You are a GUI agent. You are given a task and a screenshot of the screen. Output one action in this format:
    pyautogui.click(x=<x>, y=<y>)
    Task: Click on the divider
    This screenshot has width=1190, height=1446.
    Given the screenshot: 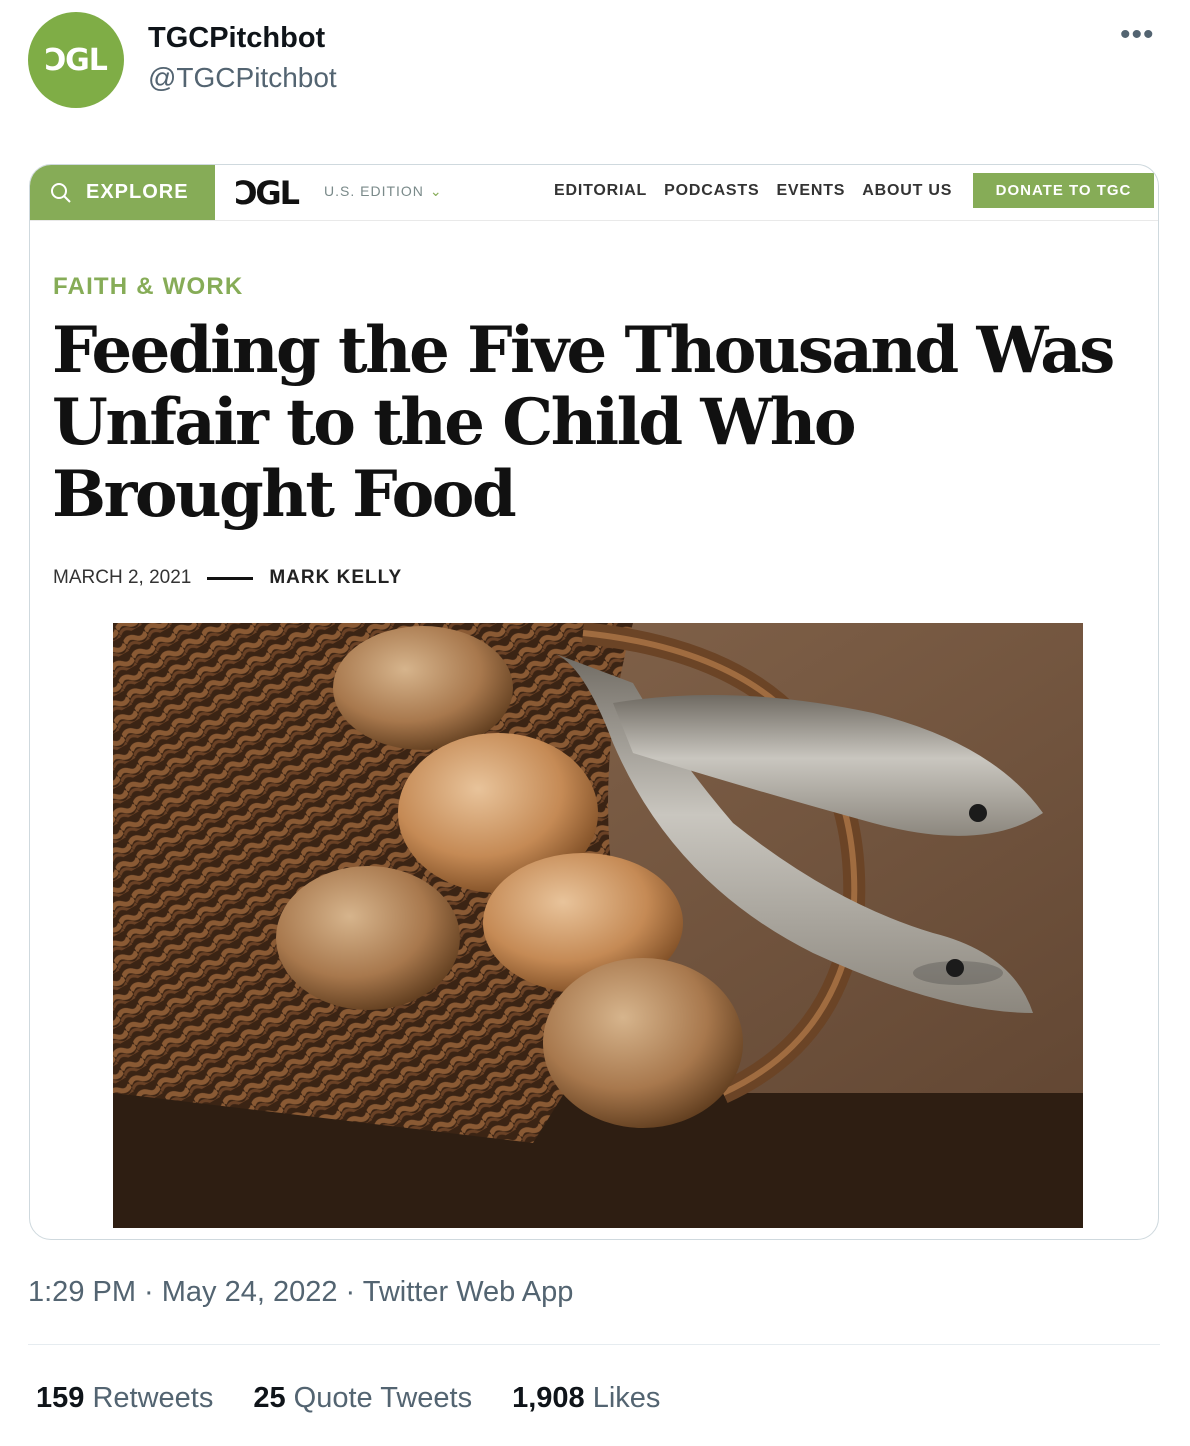 What is the action you would take?
    pyautogui.click(x=594, y=1344)
    